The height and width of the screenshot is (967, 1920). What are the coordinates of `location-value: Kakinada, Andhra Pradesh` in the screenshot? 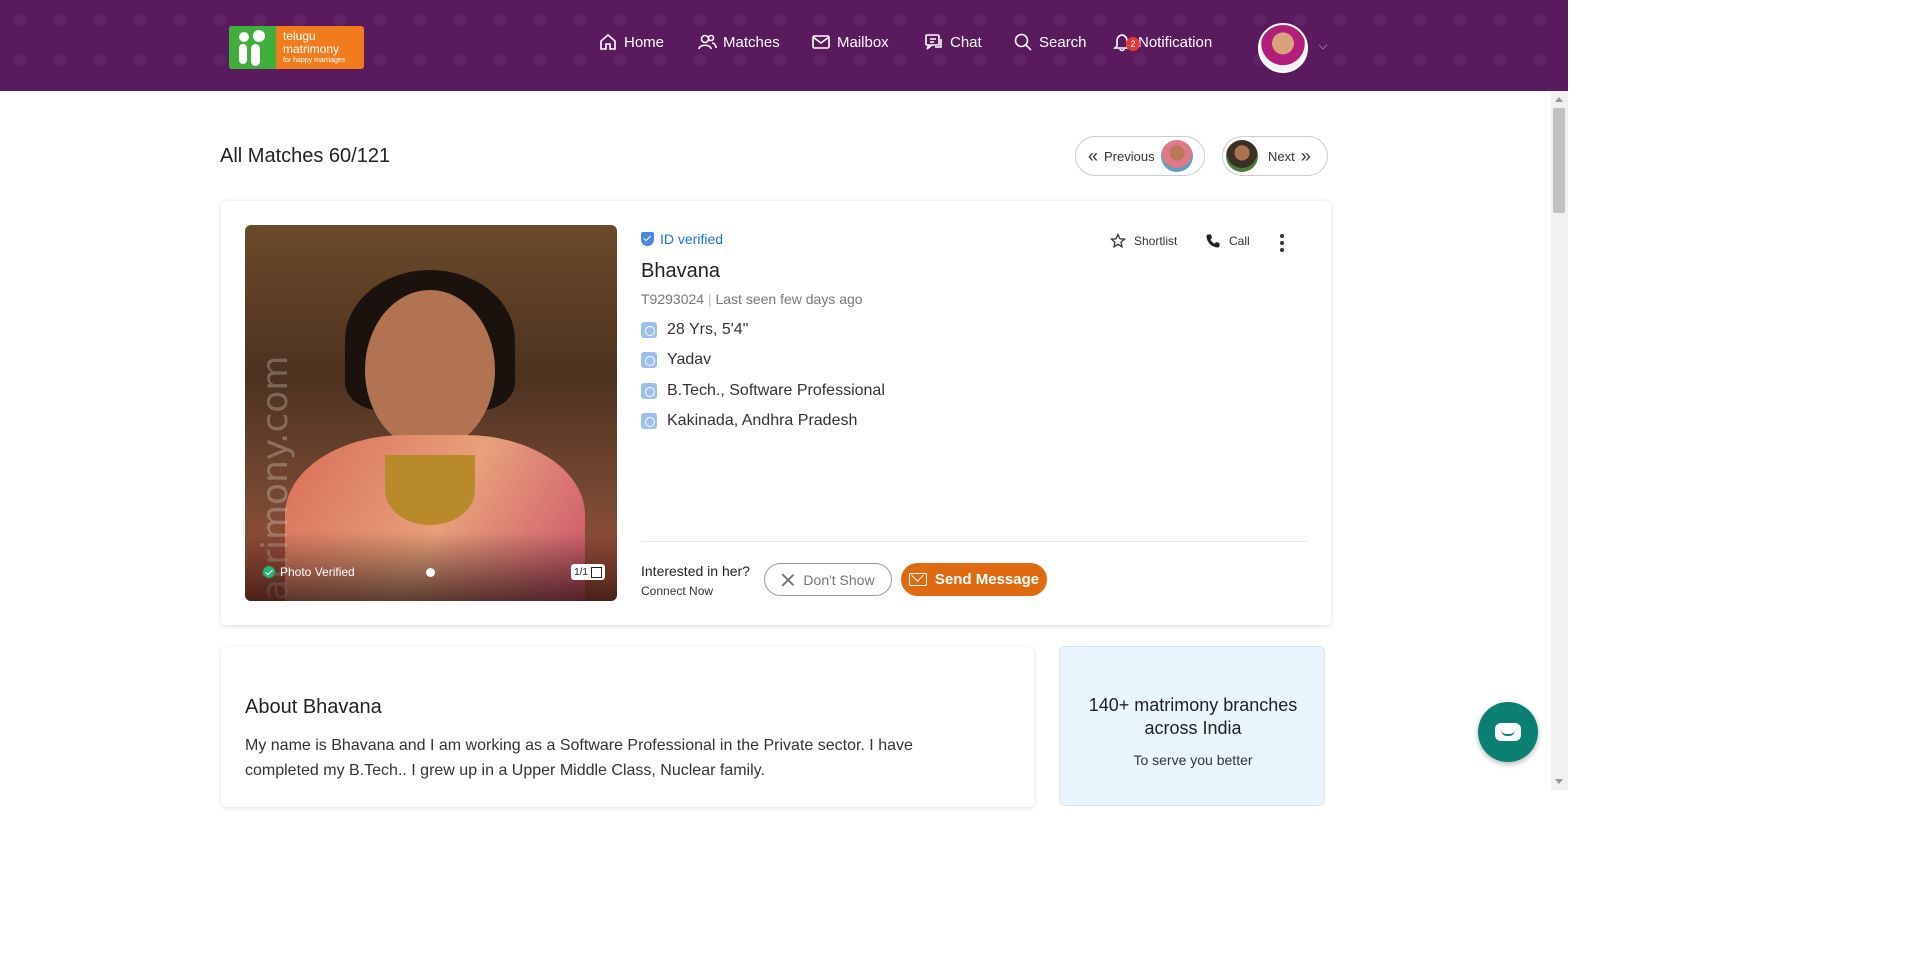 It's located at (762, 420).